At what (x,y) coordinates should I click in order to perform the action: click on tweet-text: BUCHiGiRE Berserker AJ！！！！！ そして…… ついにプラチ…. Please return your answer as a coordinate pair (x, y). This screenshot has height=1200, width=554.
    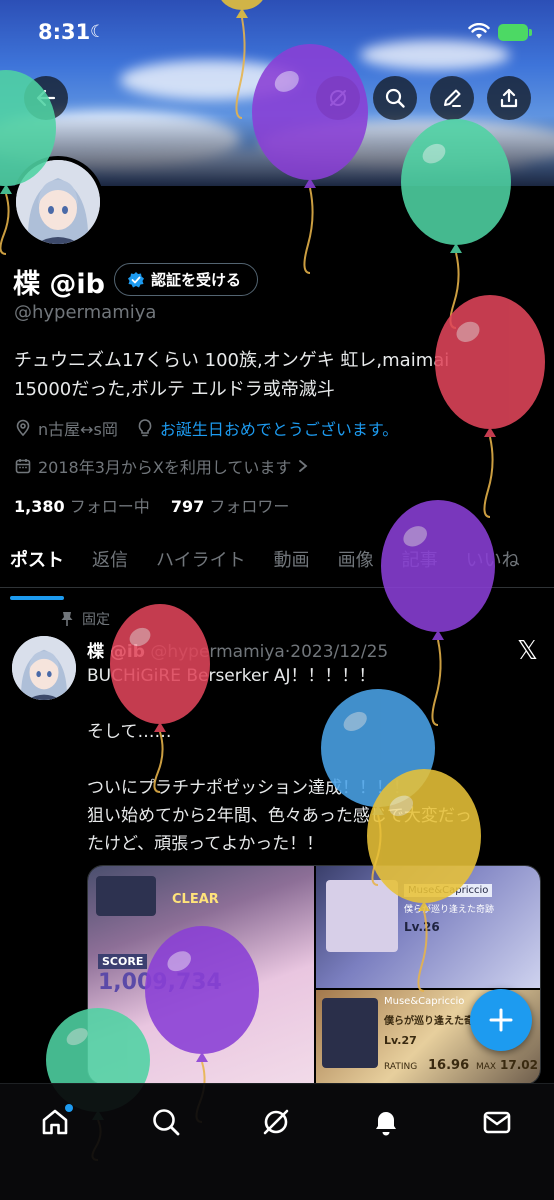
    Looking at the image, I should click on (317, 760).